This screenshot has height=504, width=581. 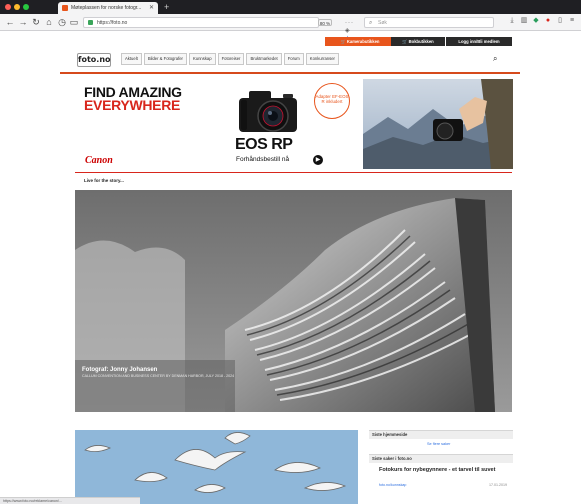 I want to click on home-icon: ⌂, so click(x=49, y=22).